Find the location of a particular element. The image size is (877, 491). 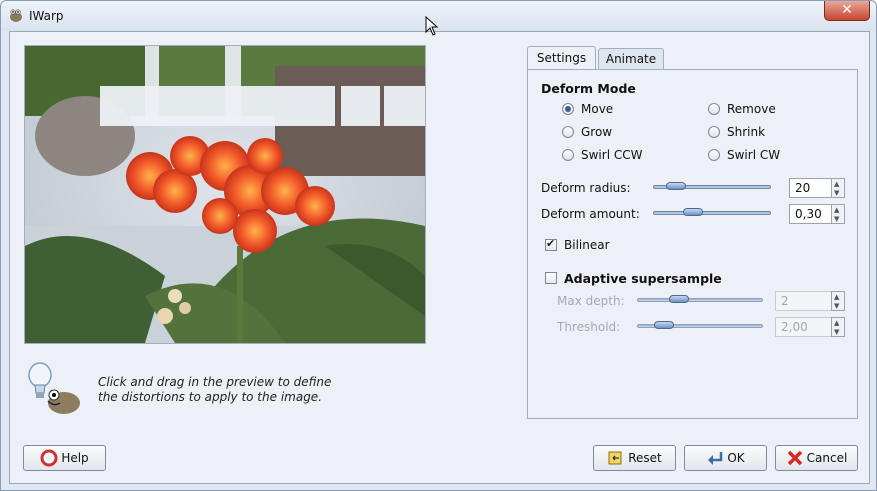

bilinear-checkbox: Bilinear is located at coordinates (577, 245).